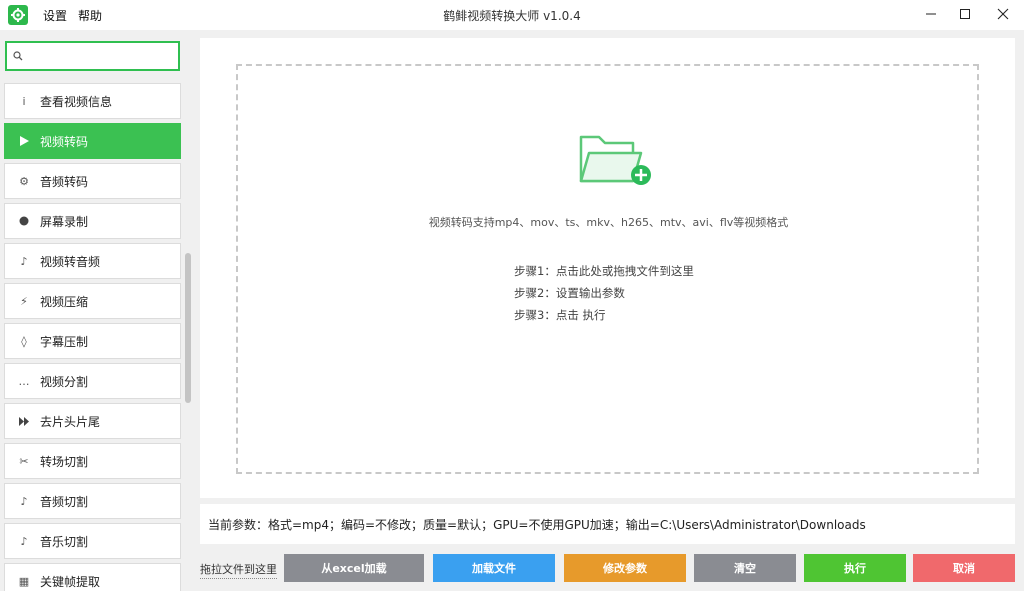 This screenshot has width=1024, height=591. Describe the element at coordinates (92, 381) in the screenshot. I see `sidebar-item-video-split: … 视频分割` at that location.